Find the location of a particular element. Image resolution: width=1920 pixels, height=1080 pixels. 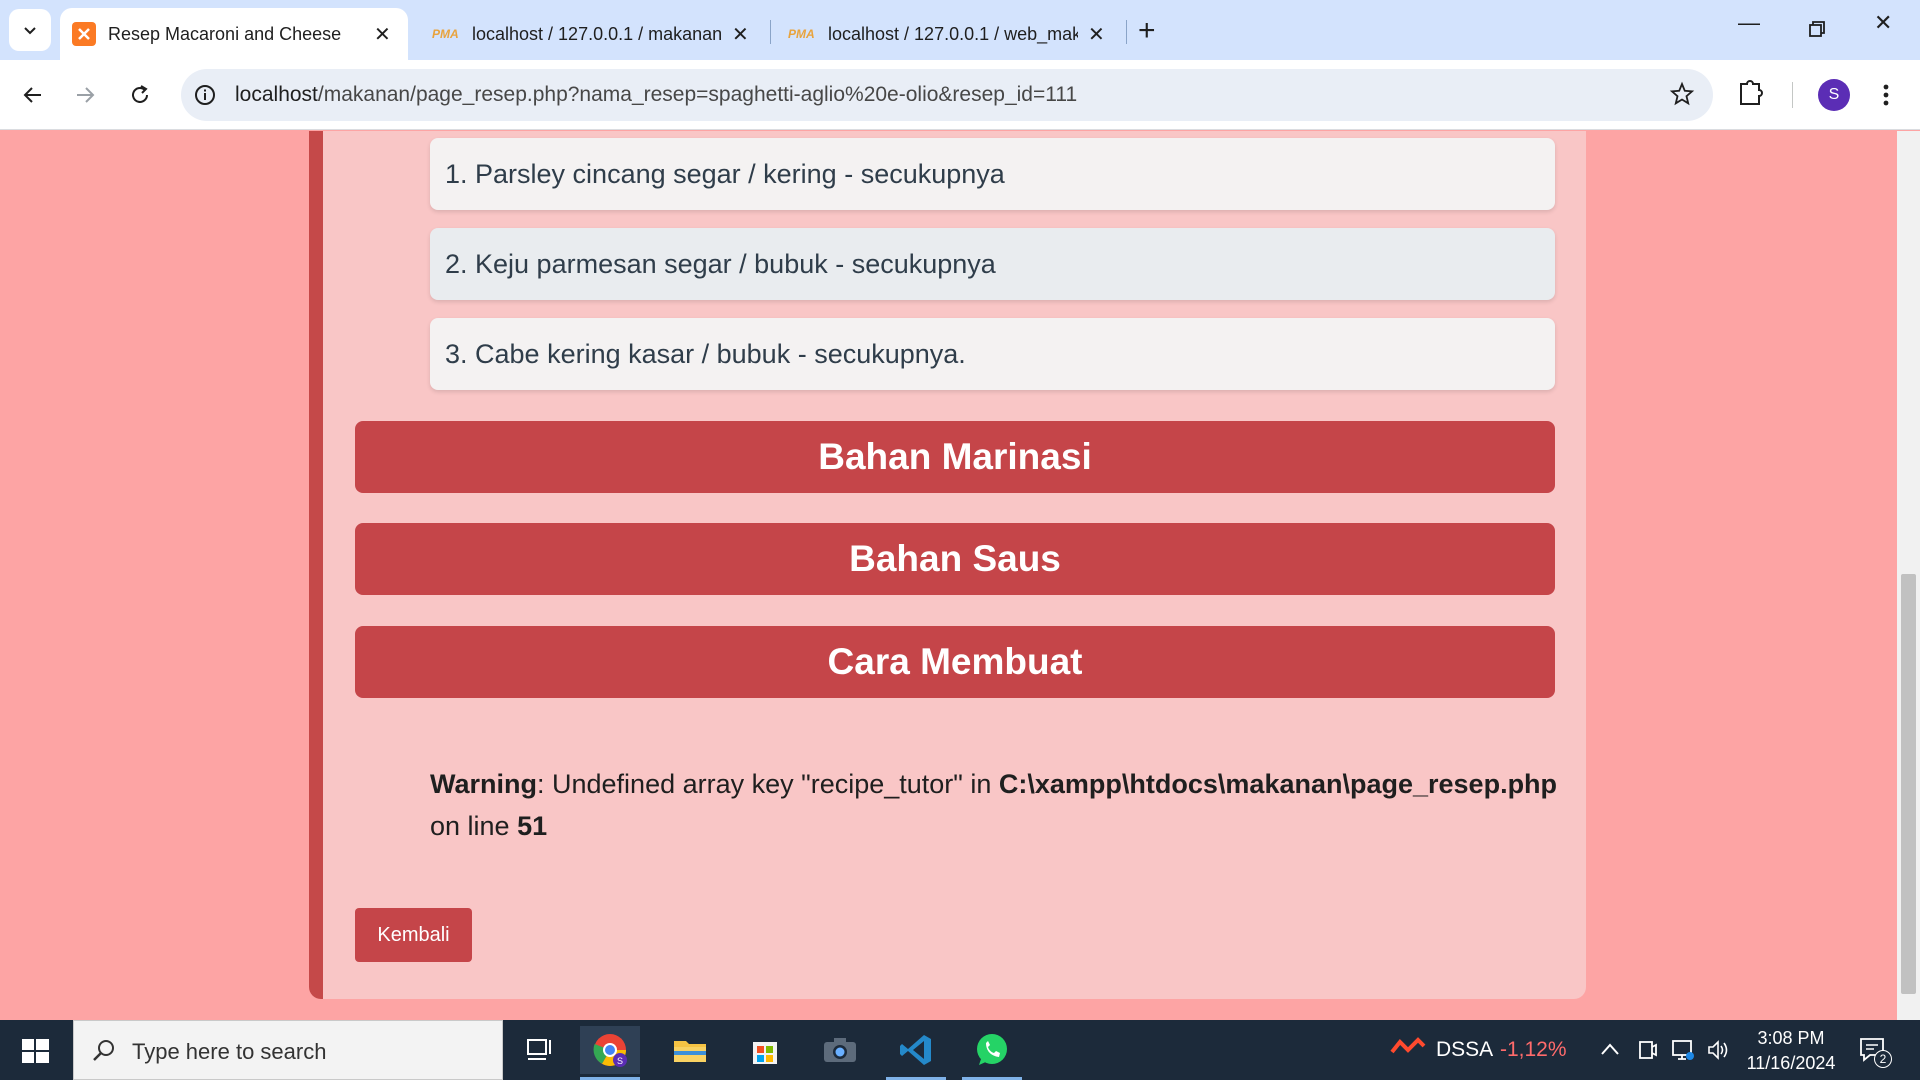

tab-phpmyadmin-web: PMA localhost / 127.0.0.1 / web_mak ✕ is located at coordinates (946, 34).